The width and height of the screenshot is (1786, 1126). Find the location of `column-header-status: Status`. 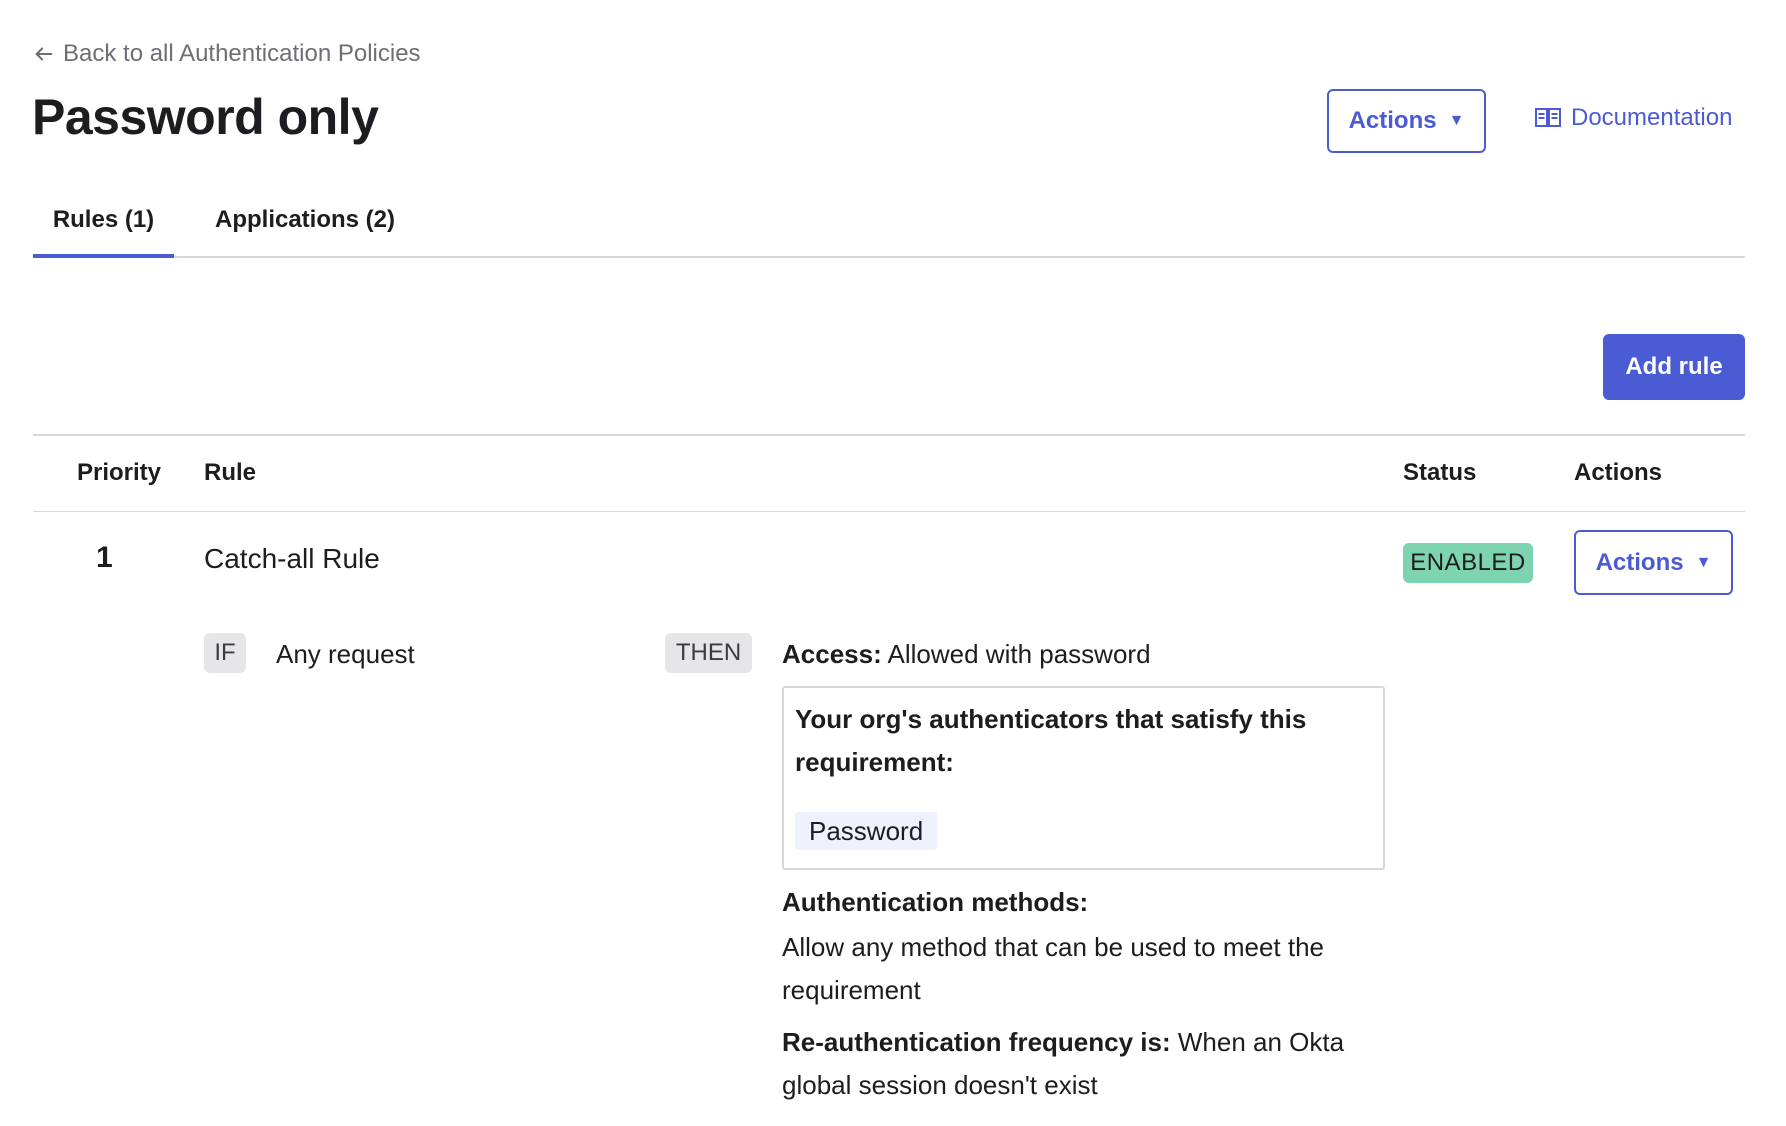

column-header-status: Status is located at coordinates (1440, 472).